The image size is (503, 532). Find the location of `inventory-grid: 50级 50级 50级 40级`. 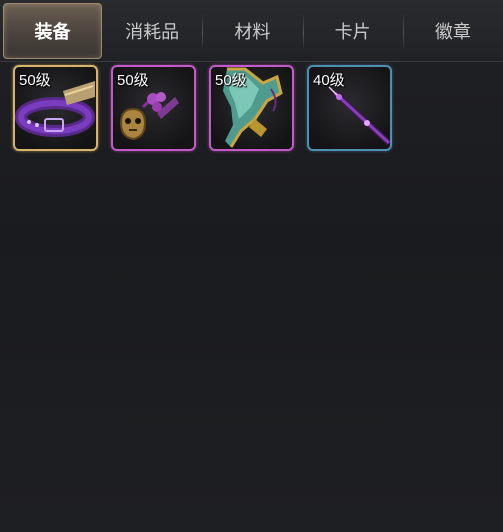

inventory-grid: 50级 50级 50级 40级 is located at coordinates (202, 108).